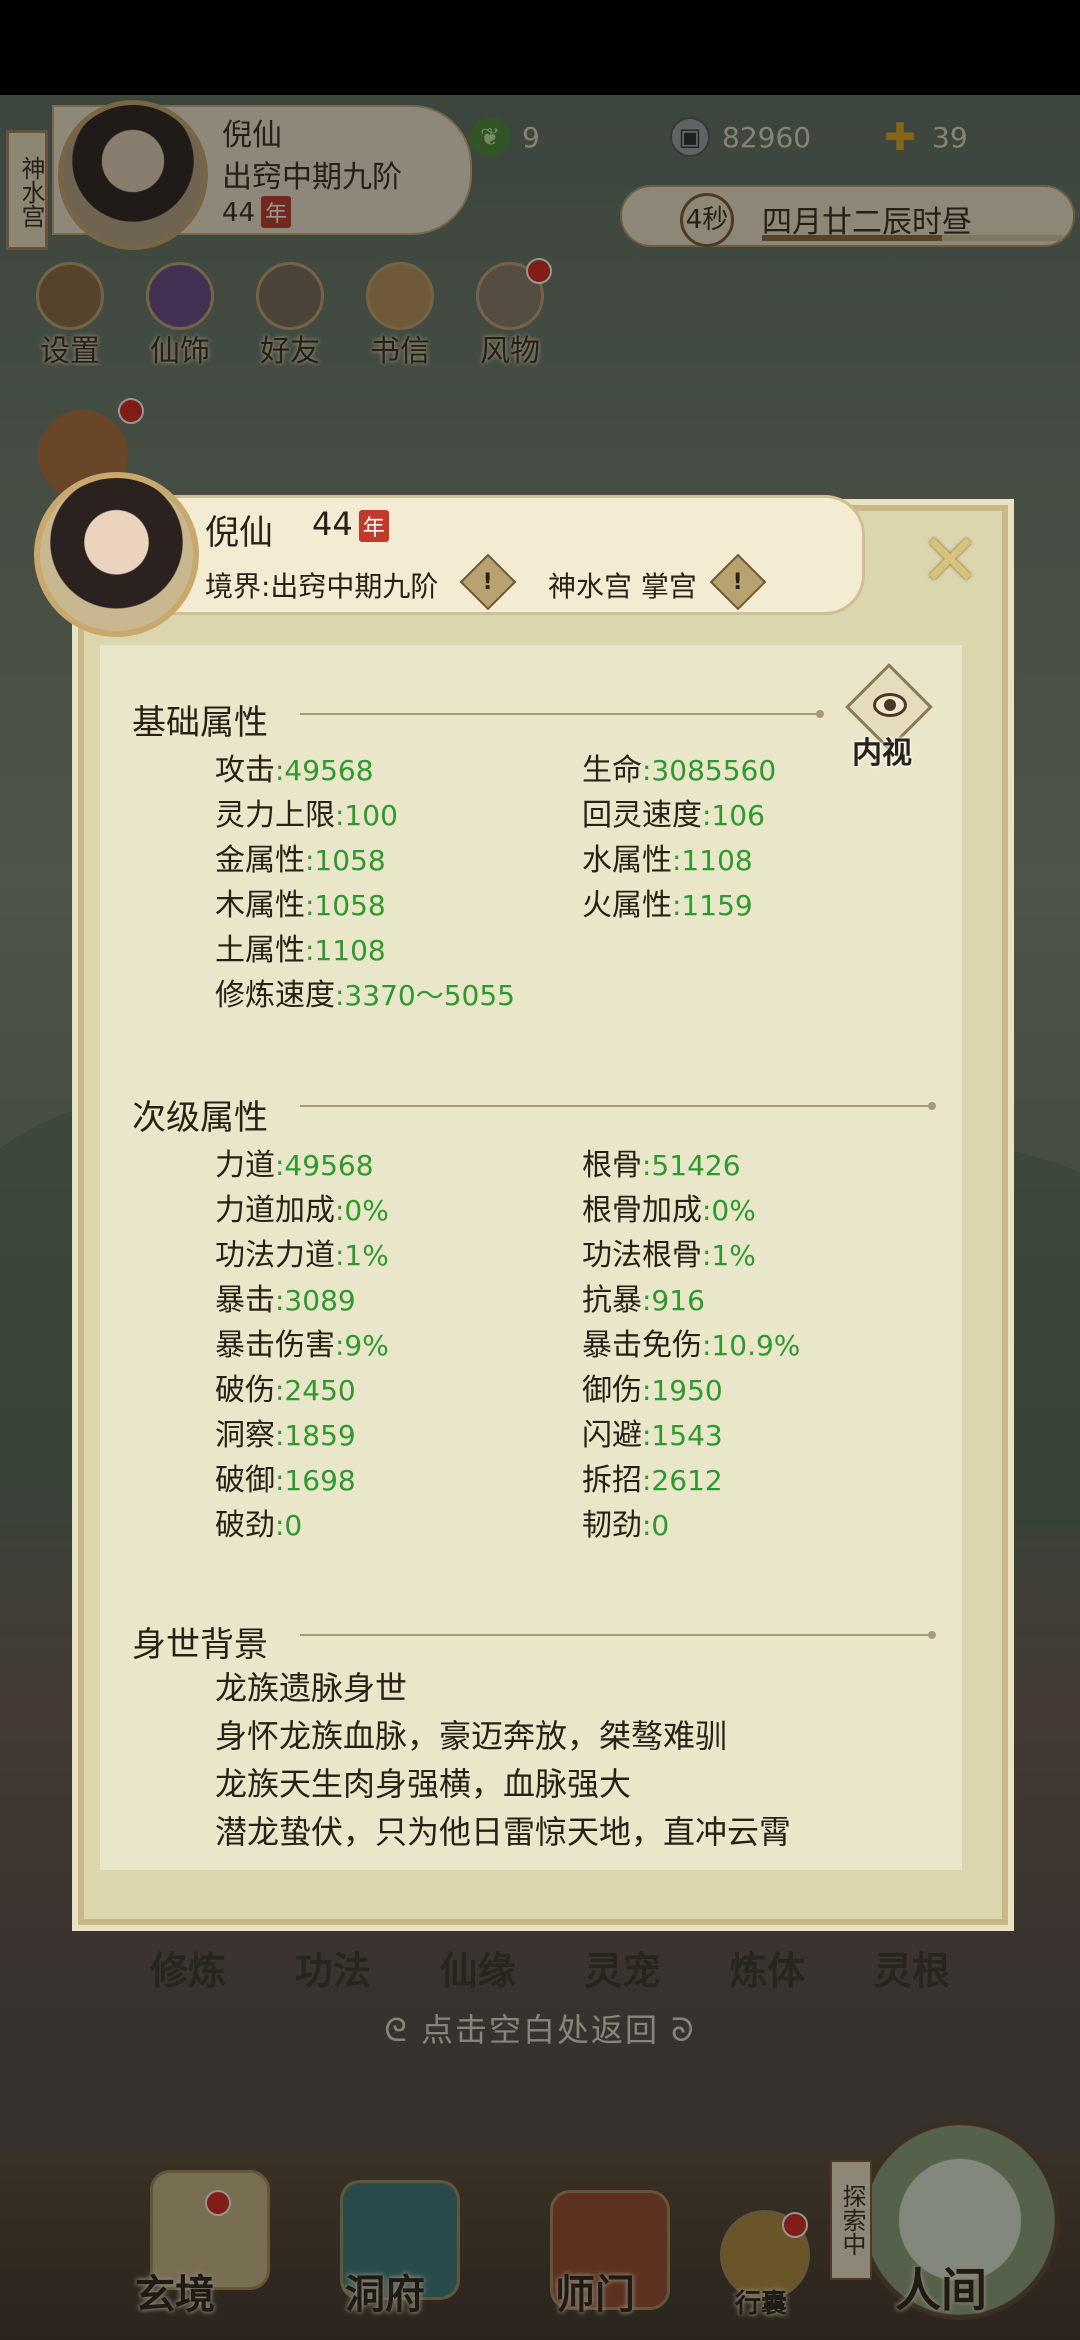  What do you see at coordinates (239, 533) in the screenshot?
I see `character-name: 倪仙` at bounding box center [239, 533].